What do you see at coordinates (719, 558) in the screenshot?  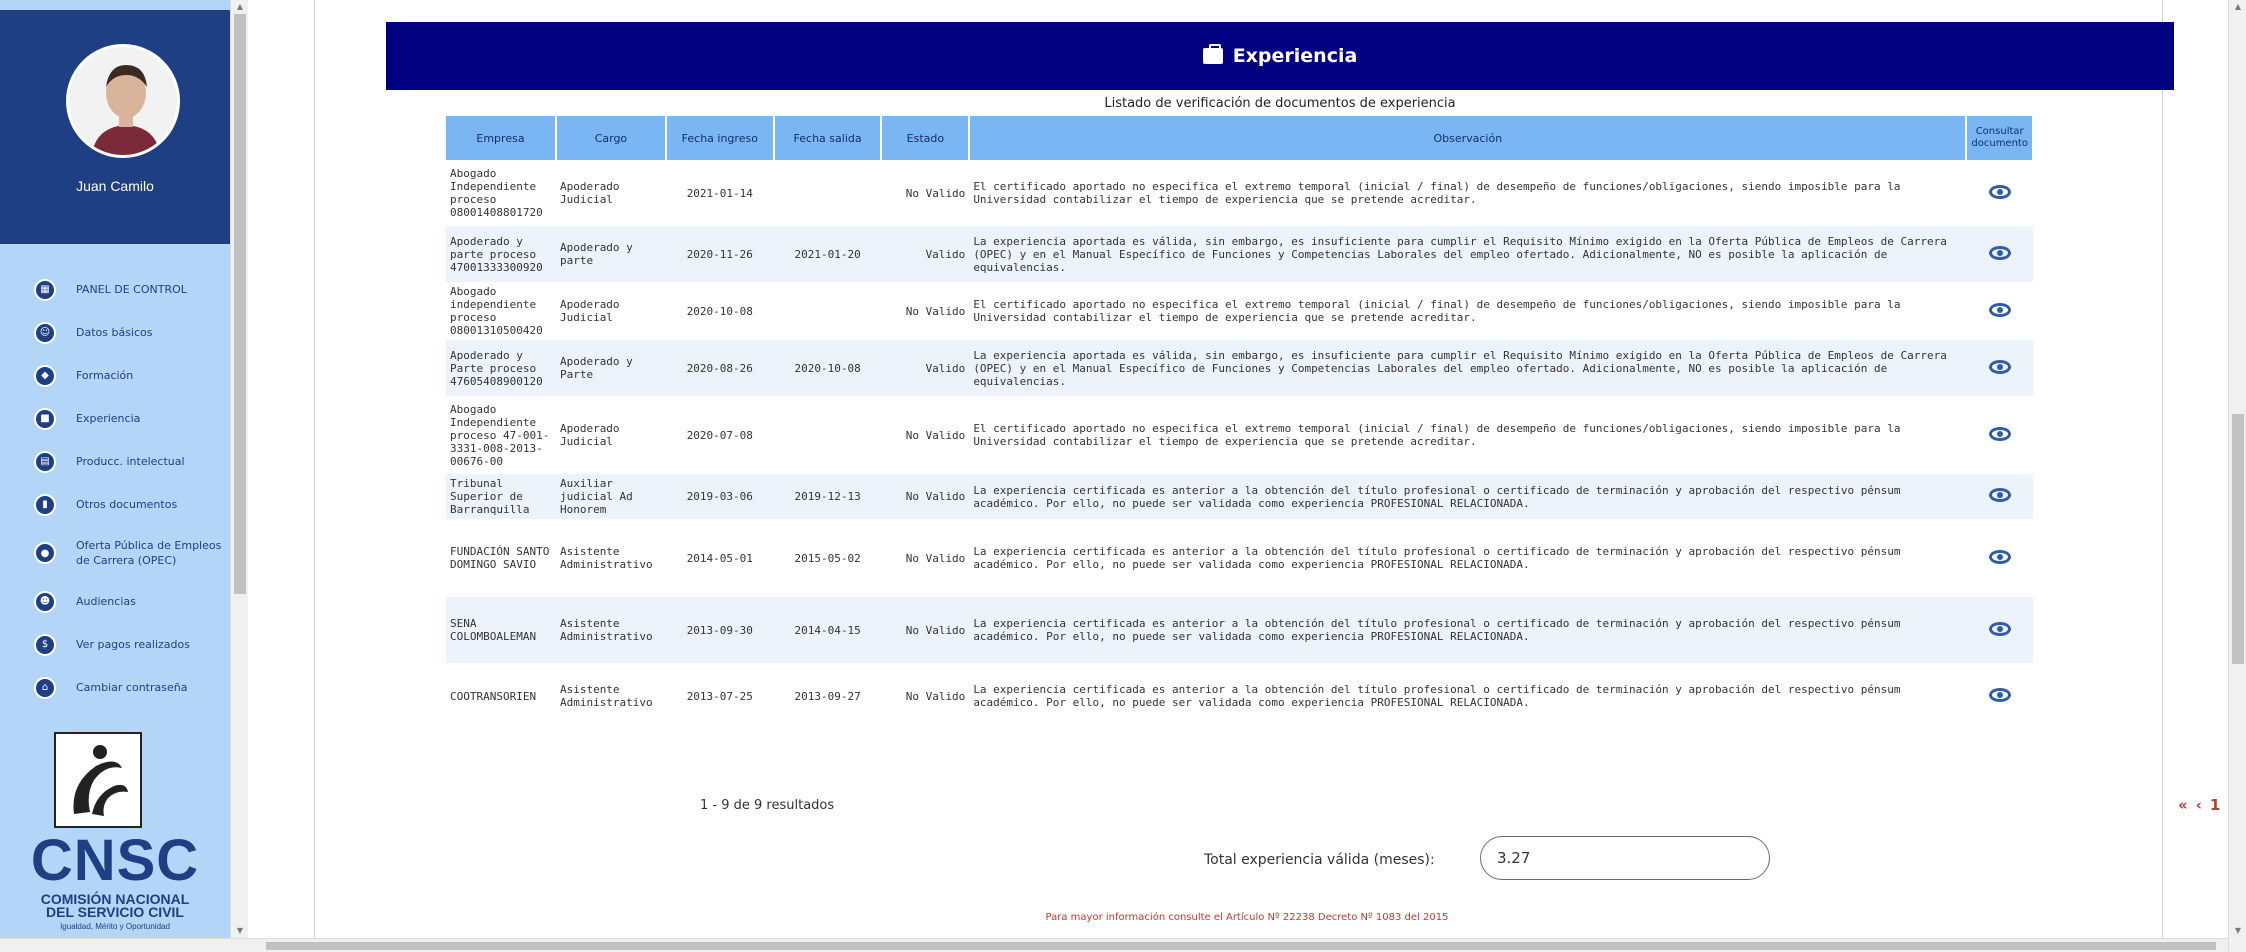 I see `cell-fecha-ingreso: 2014-05-01` at bounding box center [719, 558].